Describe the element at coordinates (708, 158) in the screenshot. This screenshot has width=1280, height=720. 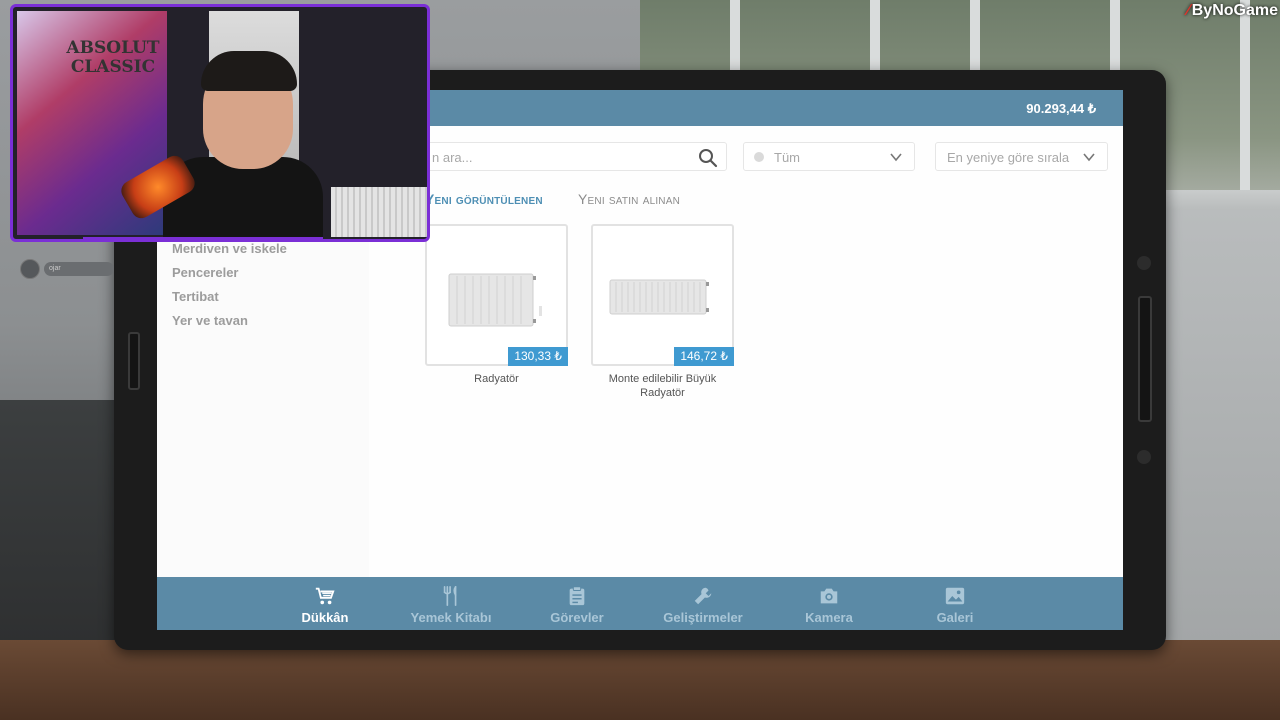
I see `search-icon` at that location.